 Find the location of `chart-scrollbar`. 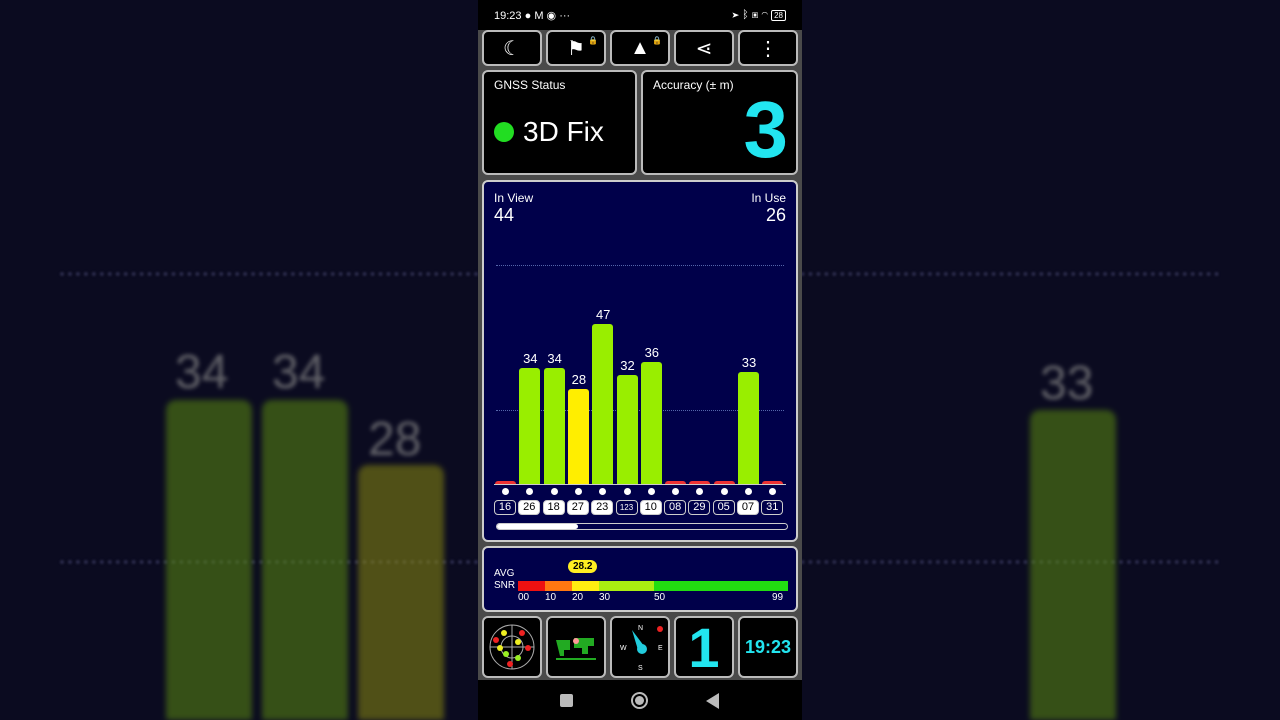

chart-scrollbar is located at coordinates (642, 526).